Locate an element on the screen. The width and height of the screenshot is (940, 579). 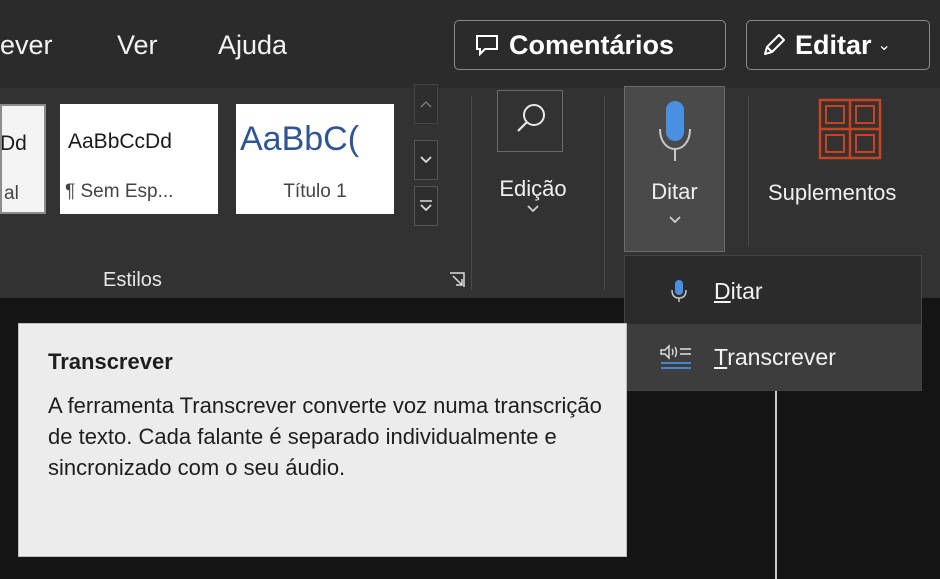
menu-item-dictate: Ditar is located at coordinates (773, 291).